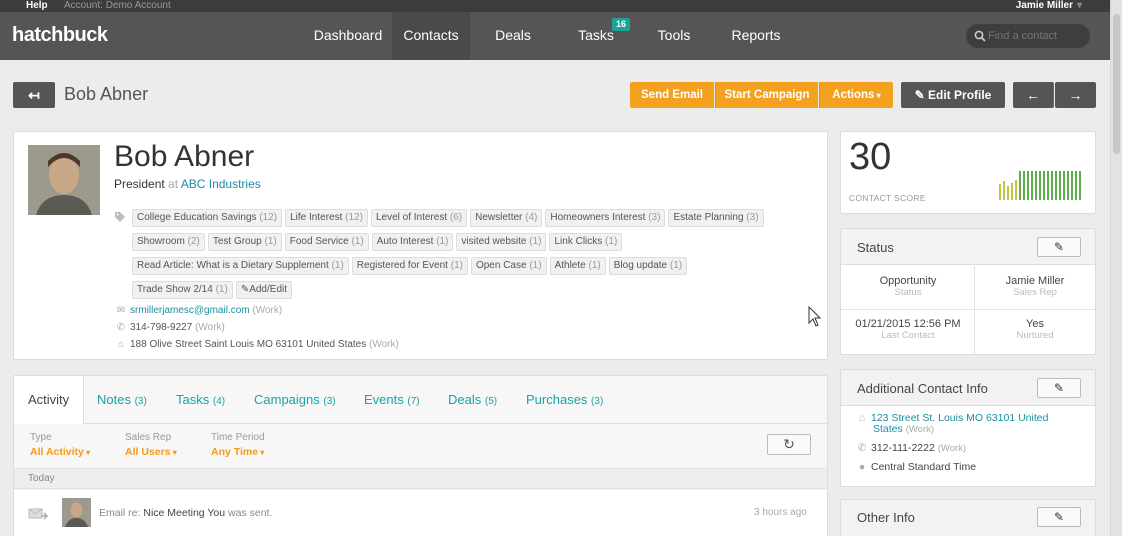 This screenshot has width=1122, height=536. I want to click on tag: Life Interest (12), so click(326, 218).